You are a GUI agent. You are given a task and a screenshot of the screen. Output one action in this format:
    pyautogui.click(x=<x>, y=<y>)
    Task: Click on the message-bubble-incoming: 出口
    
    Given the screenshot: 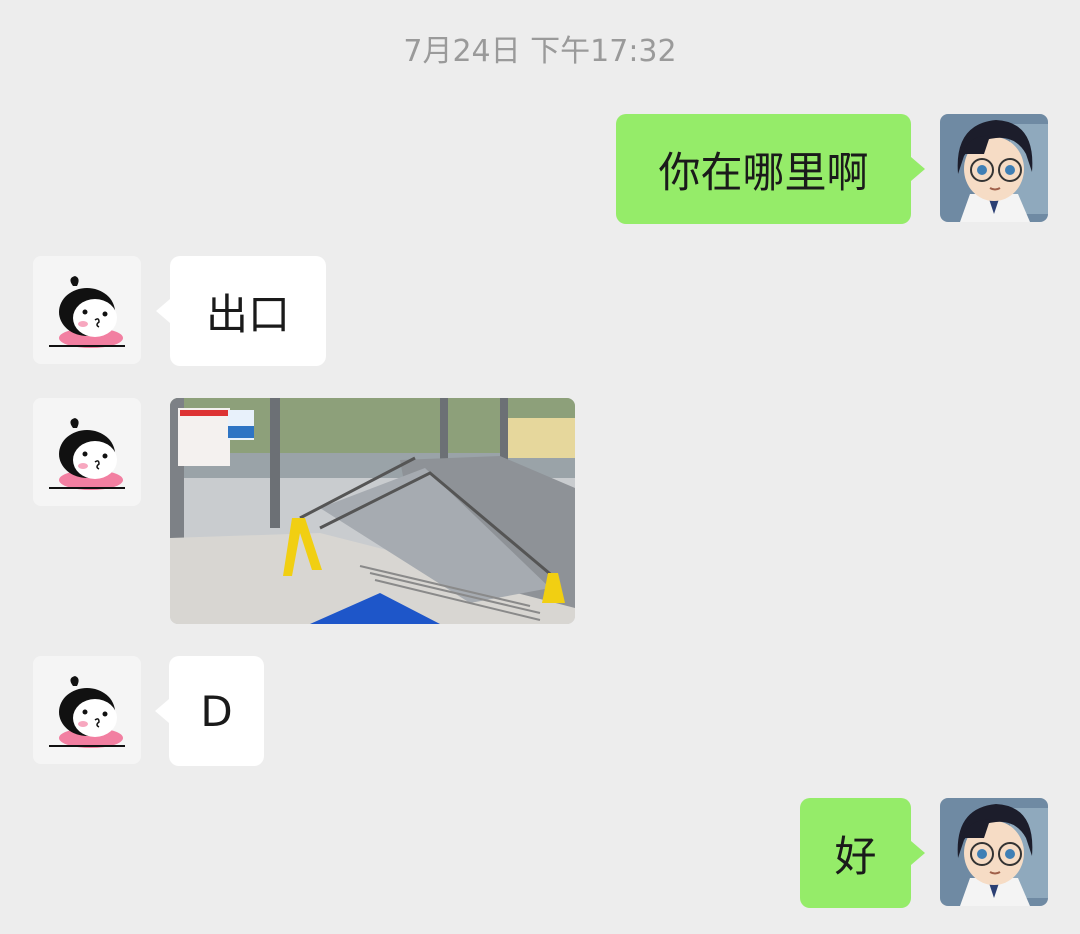 What is the action you would take?
    pyautogui.click(x=248, y=311)
    